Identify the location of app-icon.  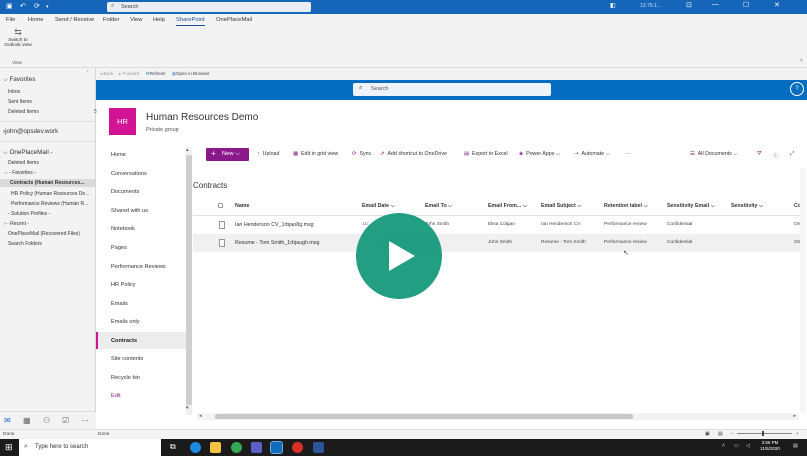
(297, 447).